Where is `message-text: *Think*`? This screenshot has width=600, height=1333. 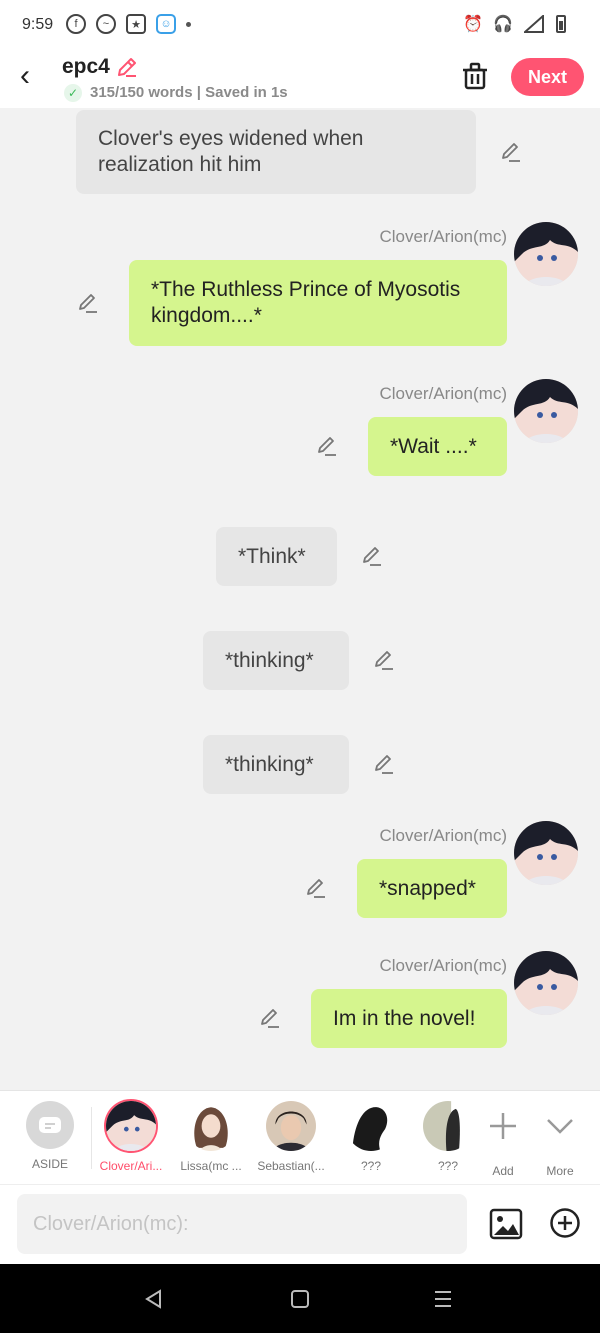 message-text: *Think* is located at coordinates (272, 556).